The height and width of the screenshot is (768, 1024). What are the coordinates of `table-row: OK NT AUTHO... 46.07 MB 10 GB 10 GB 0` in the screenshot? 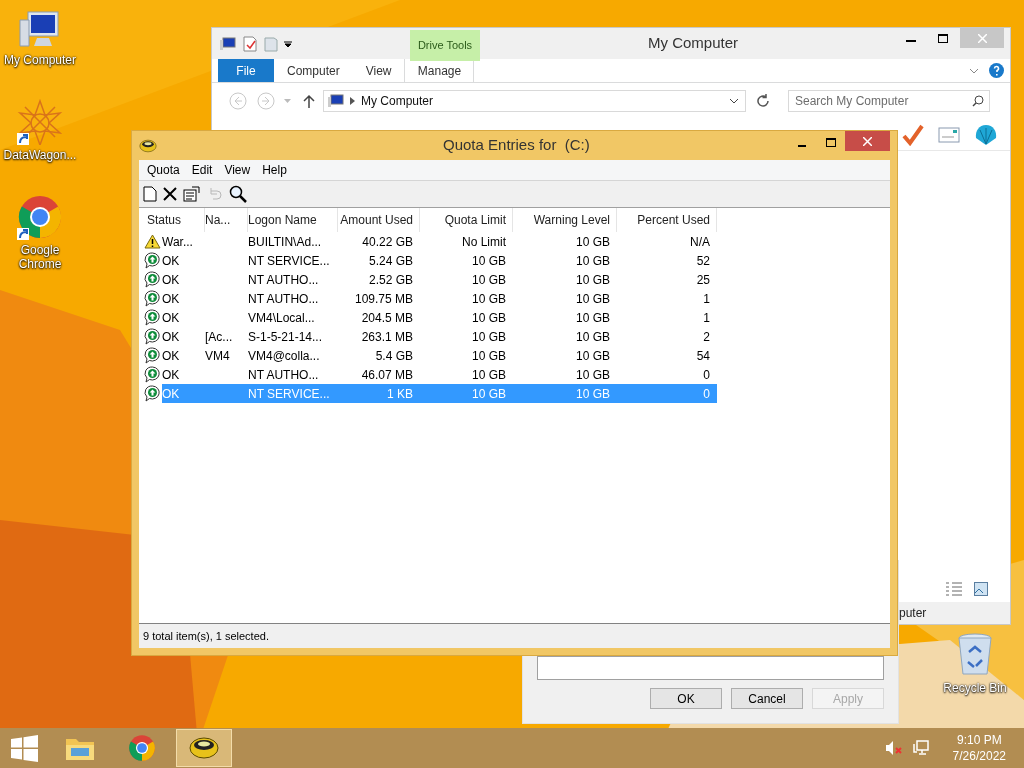 It's located at (439, 374).